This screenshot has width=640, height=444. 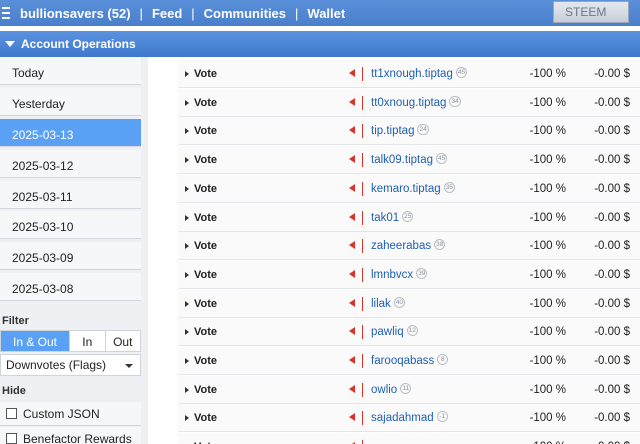 What do you see at coordinates (326, 13) in the screenshot?
I see `wallet-link: Wallet` at bounding box center [326, 13].